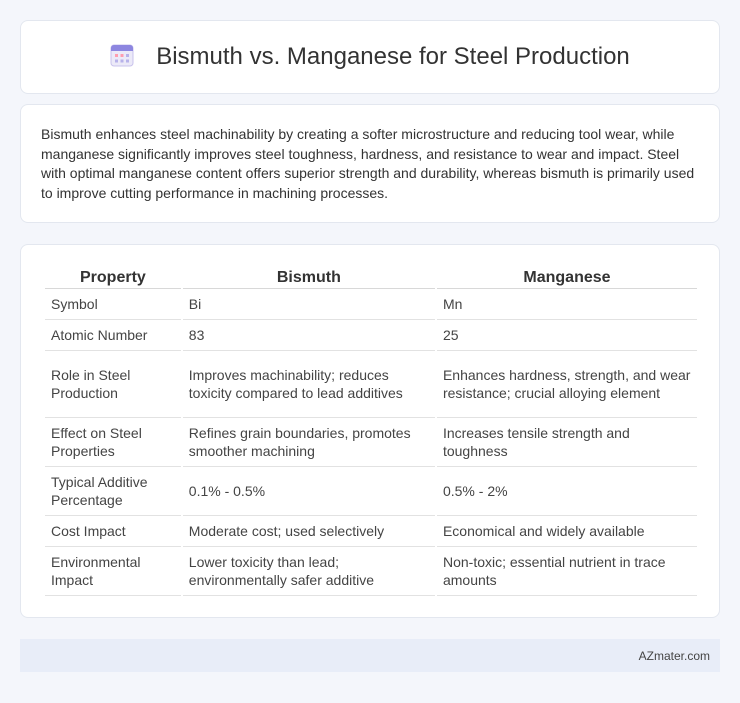 This screenshot has height=703, width=740. What do you see at coordinates (113, 442) in the screenshot?
I see `row-property: Effect on Steel Properties` at bounding box center [113, 442].